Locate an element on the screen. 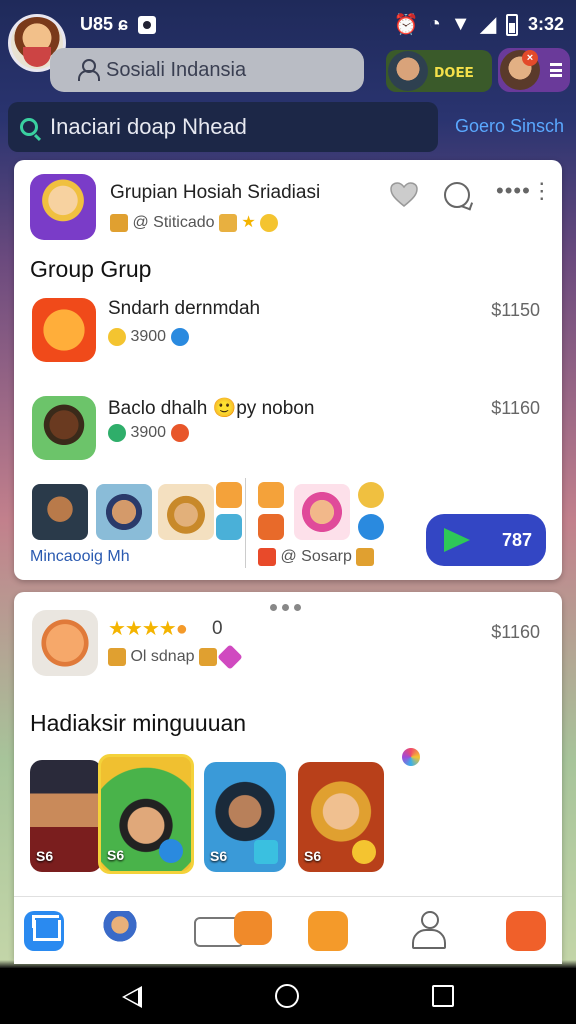 The image size is (576, 1024). play-button-label: 787 is located at coordinates (516, 539).